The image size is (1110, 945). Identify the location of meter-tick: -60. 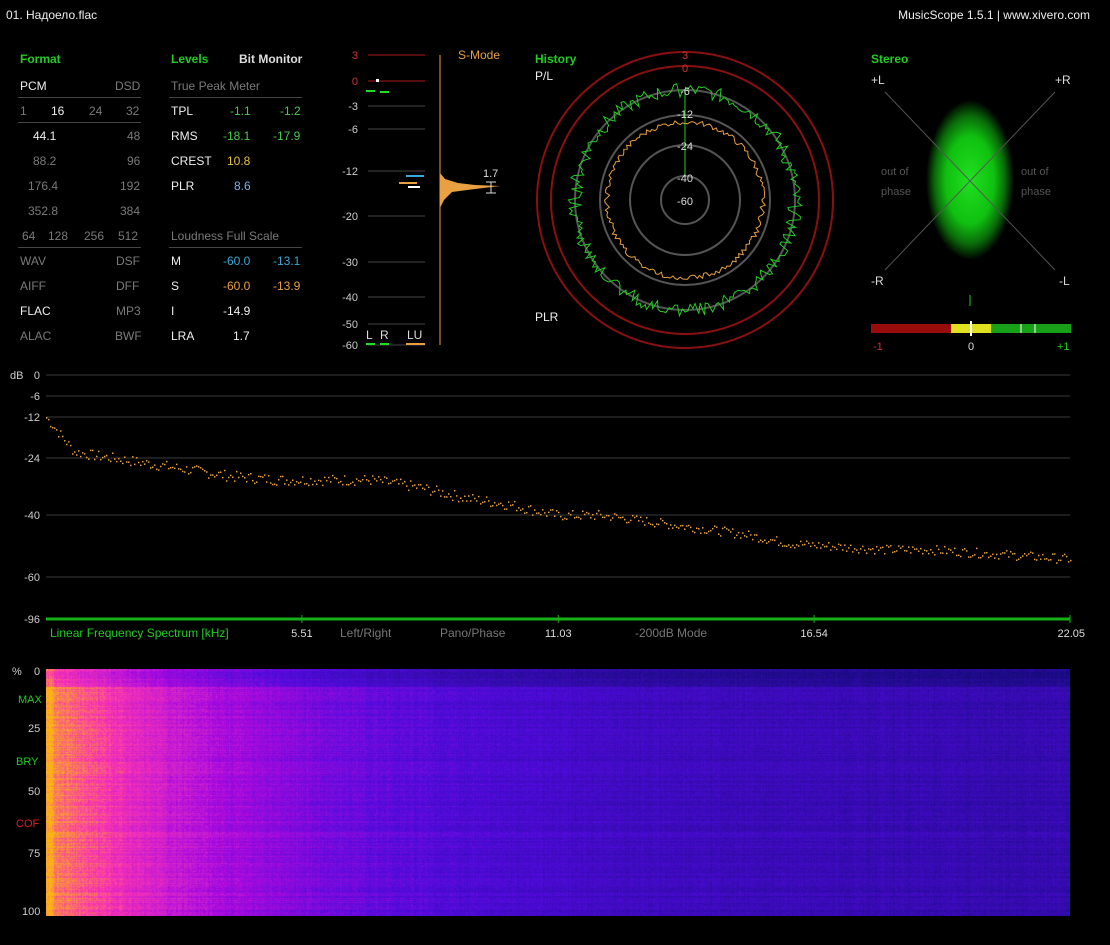
(350, 346).